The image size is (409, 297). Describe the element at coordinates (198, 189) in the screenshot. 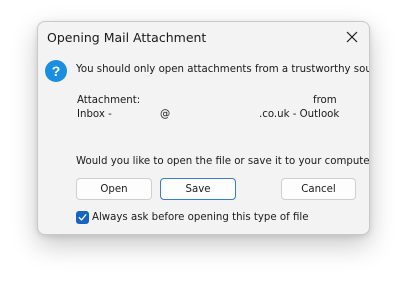

I see `save-button: Save` at that location.